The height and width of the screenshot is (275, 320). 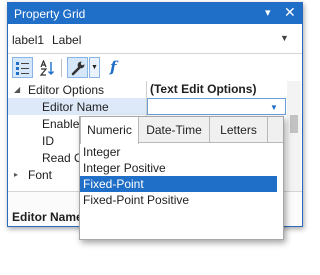 I want to click on property-name: Font, so click(x=40, y=175).